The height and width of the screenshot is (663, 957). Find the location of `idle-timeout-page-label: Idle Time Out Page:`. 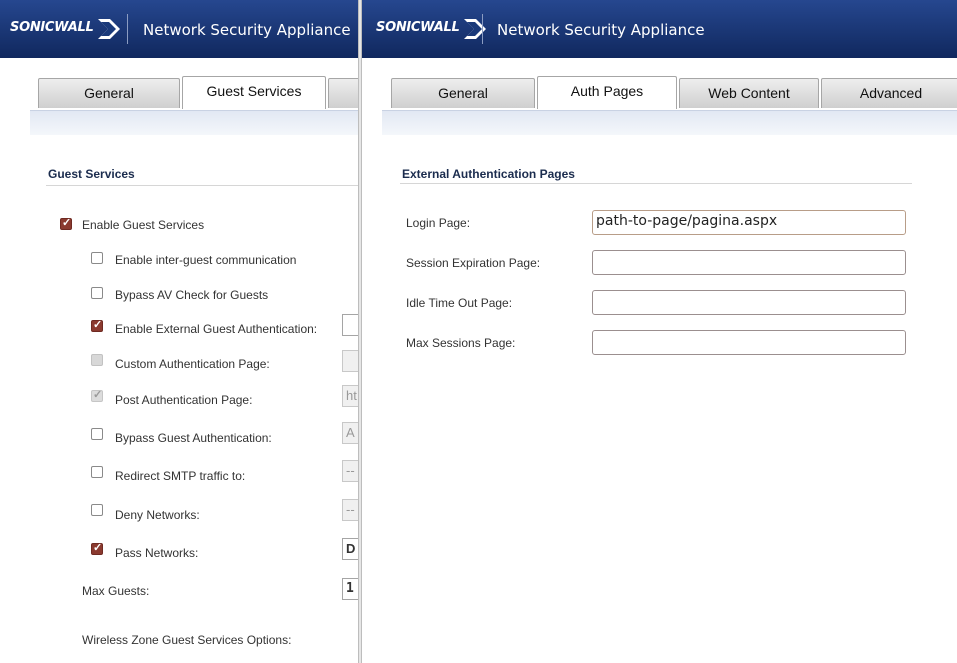

idle-timeout-page-label: Idle Time Out Page: is located at coordinates (459, 303).